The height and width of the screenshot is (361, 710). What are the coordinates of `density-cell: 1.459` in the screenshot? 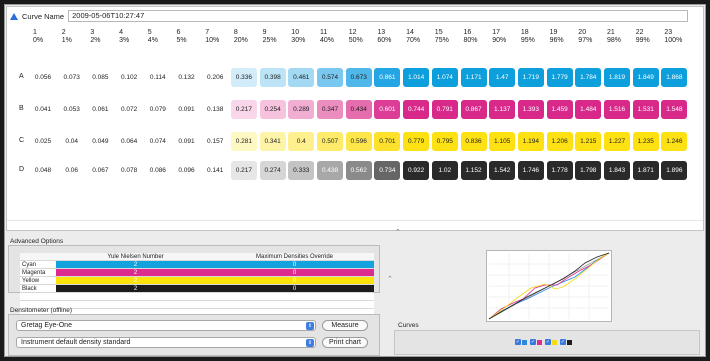 It's located at (559, 109).